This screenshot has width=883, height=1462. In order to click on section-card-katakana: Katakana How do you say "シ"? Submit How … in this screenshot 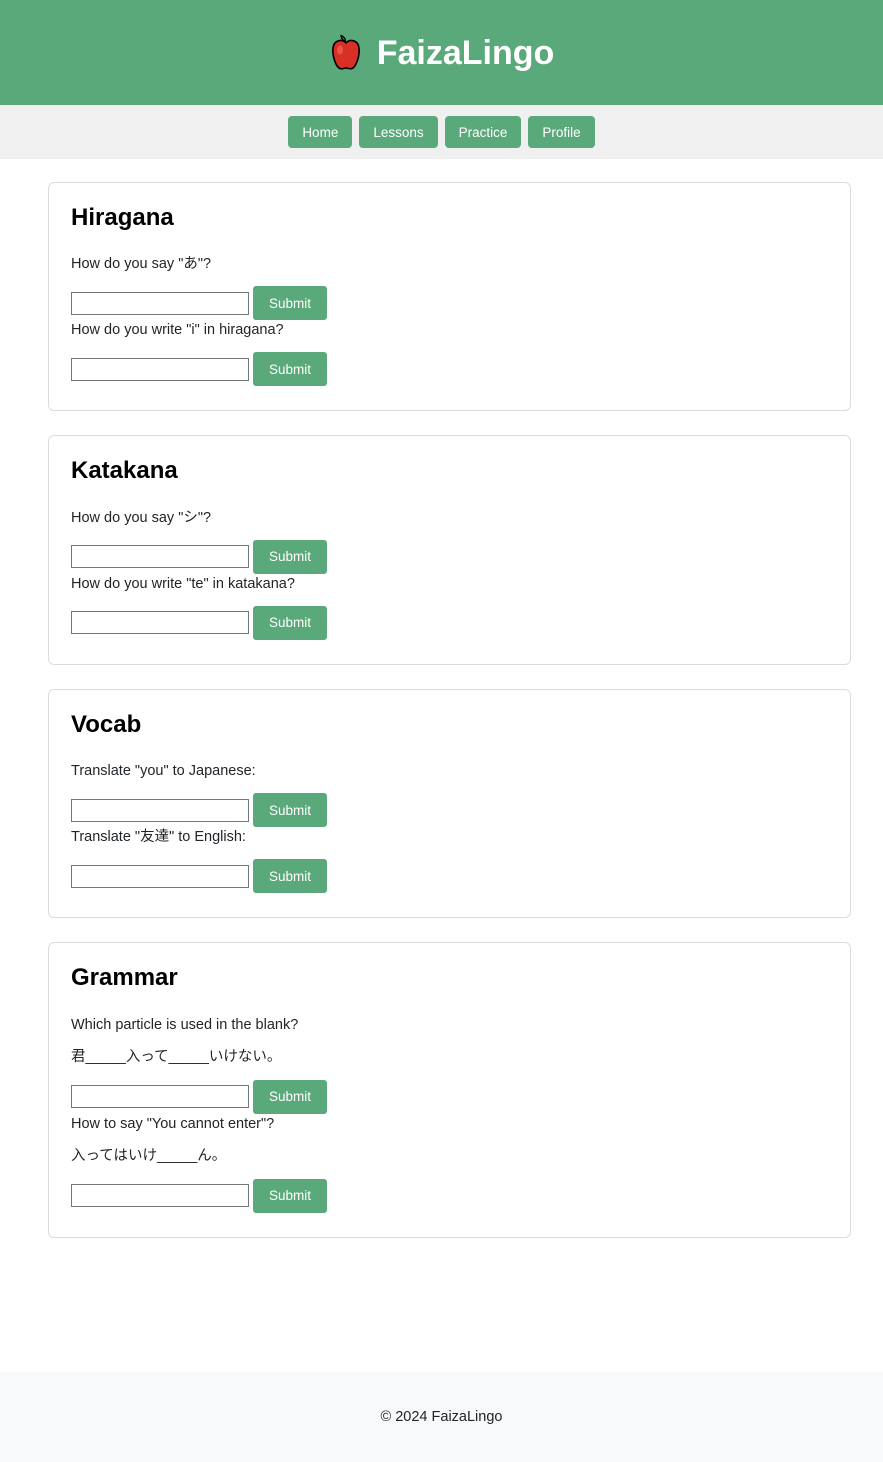, I will do `click(449, 550)`.